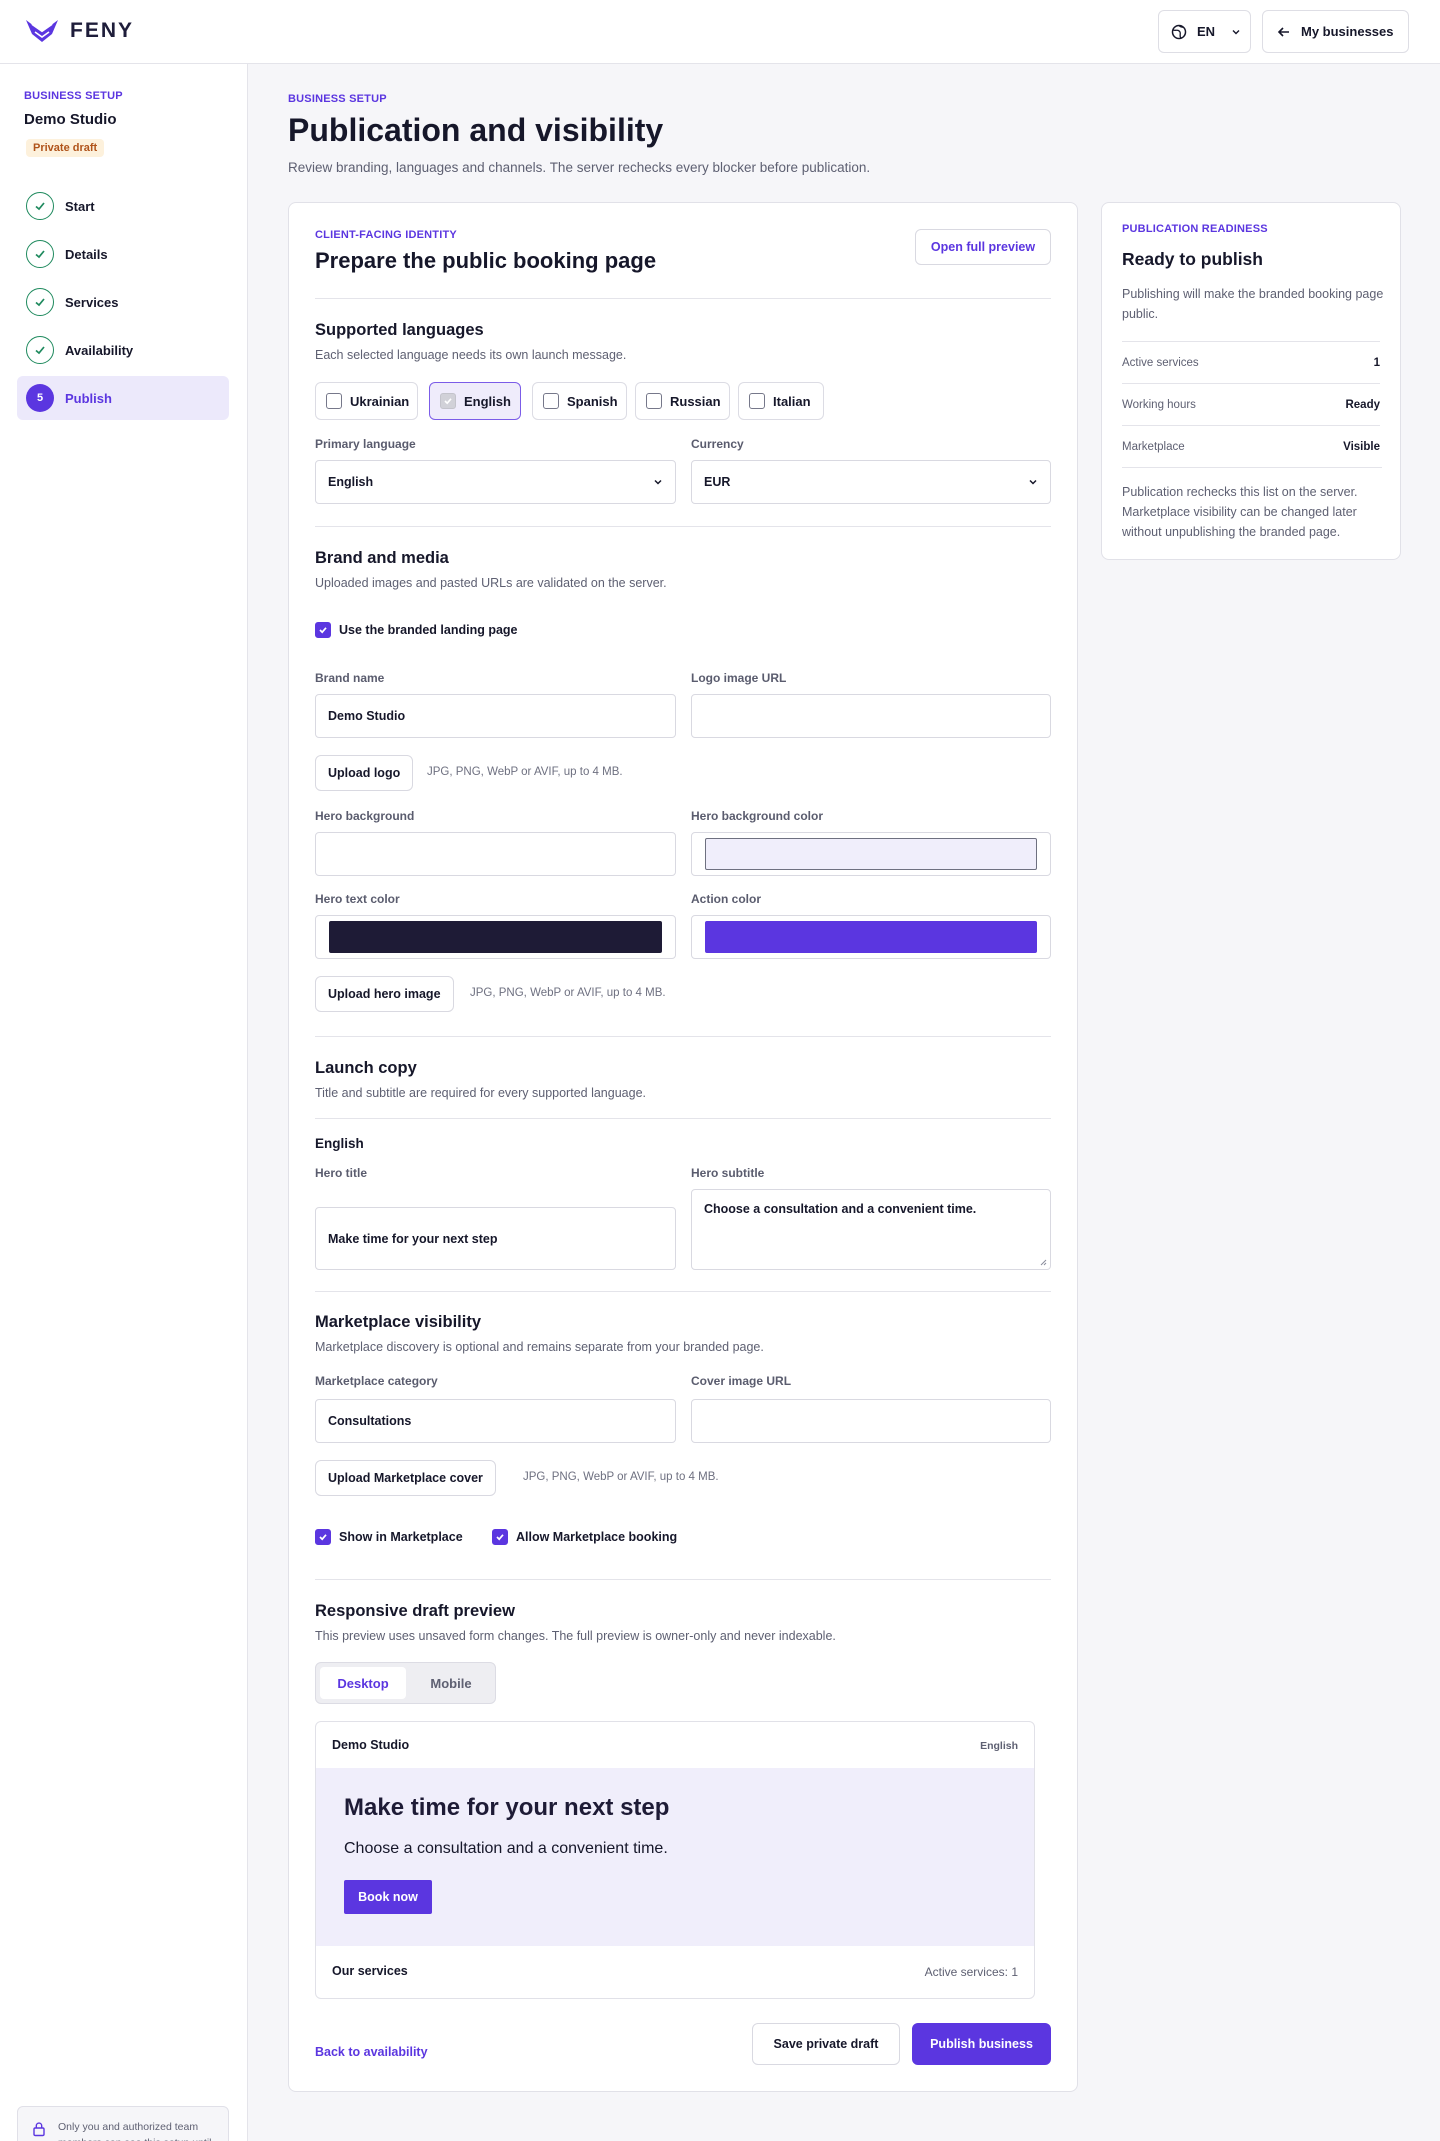  What do you see at coordinates (739, 678) in the screenshot?
I see `logo-url-label: Logo image URL` at bounding box center [739, 678].